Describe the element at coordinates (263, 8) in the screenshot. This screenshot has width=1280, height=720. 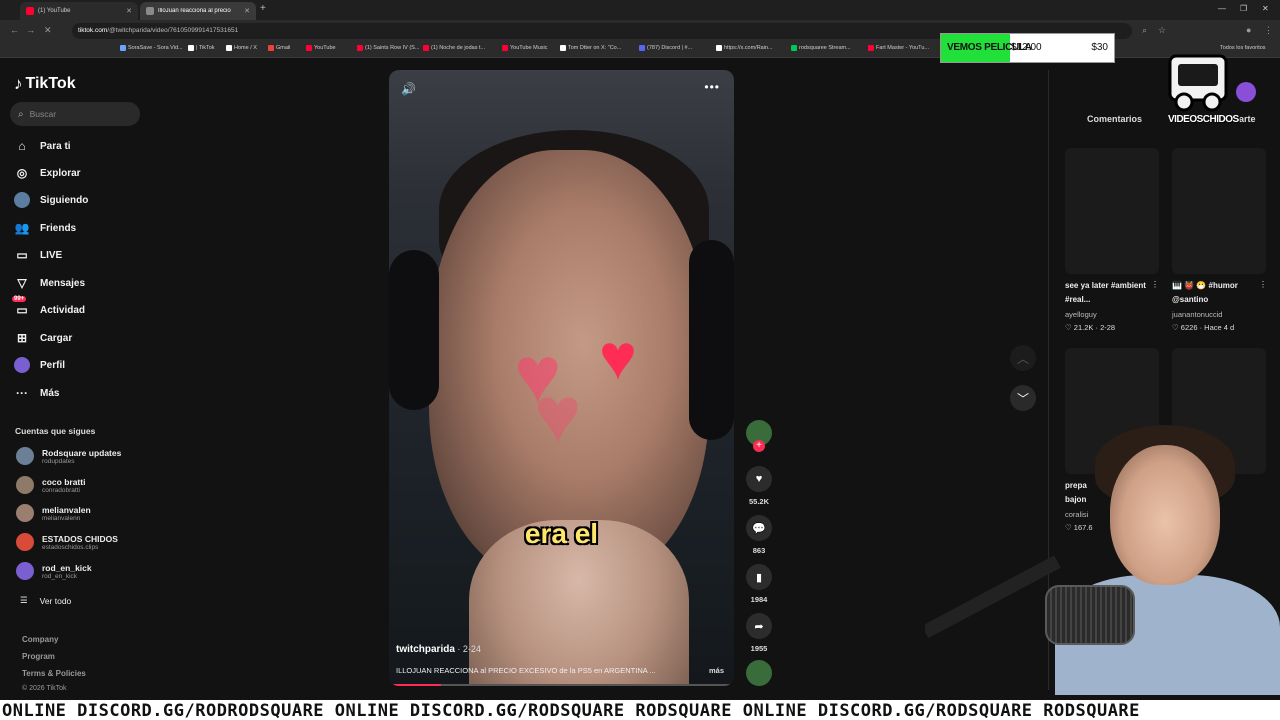
I see `new-tab-icon: +` at that location.